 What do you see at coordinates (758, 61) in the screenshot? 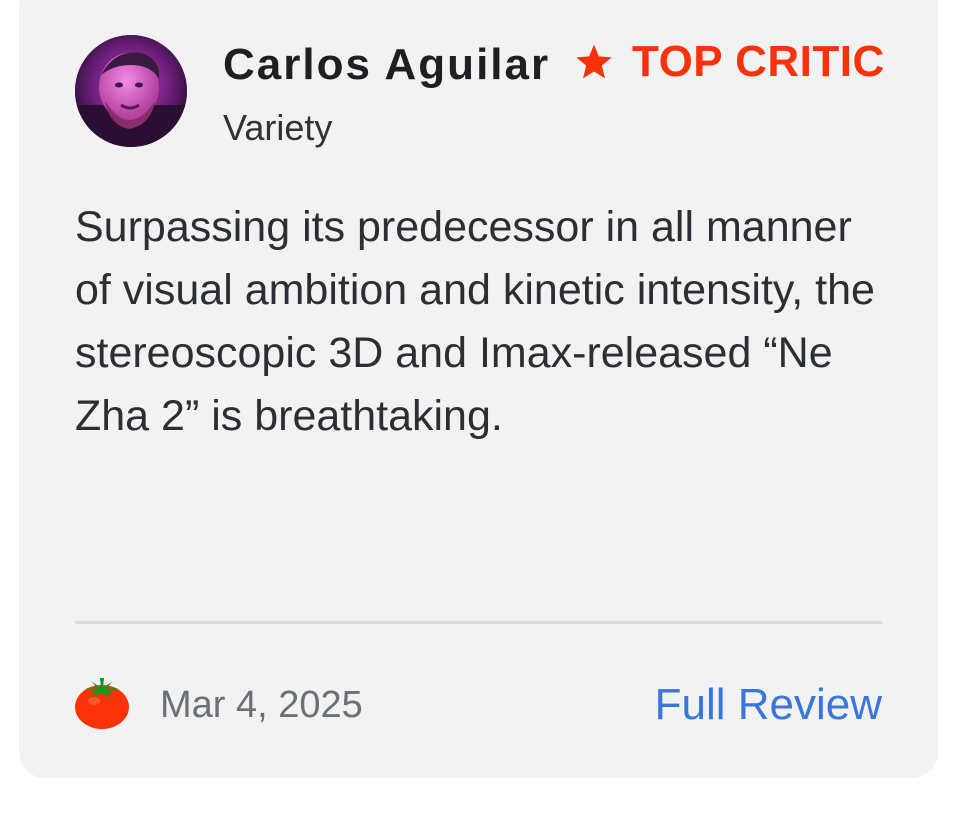
I see `top-critic-badge: TOP CRITIC` at bounding box center [758, 61].